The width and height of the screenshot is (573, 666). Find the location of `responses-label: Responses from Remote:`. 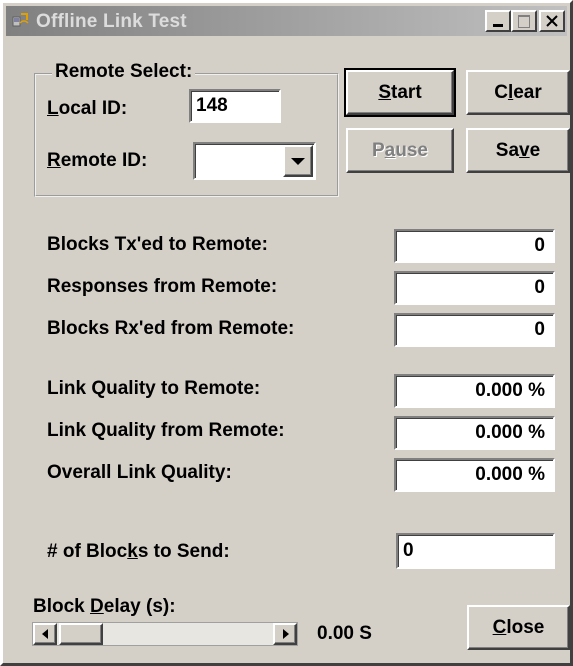

responses-label: Responses from Remote: is located at coordinates (162, 286).